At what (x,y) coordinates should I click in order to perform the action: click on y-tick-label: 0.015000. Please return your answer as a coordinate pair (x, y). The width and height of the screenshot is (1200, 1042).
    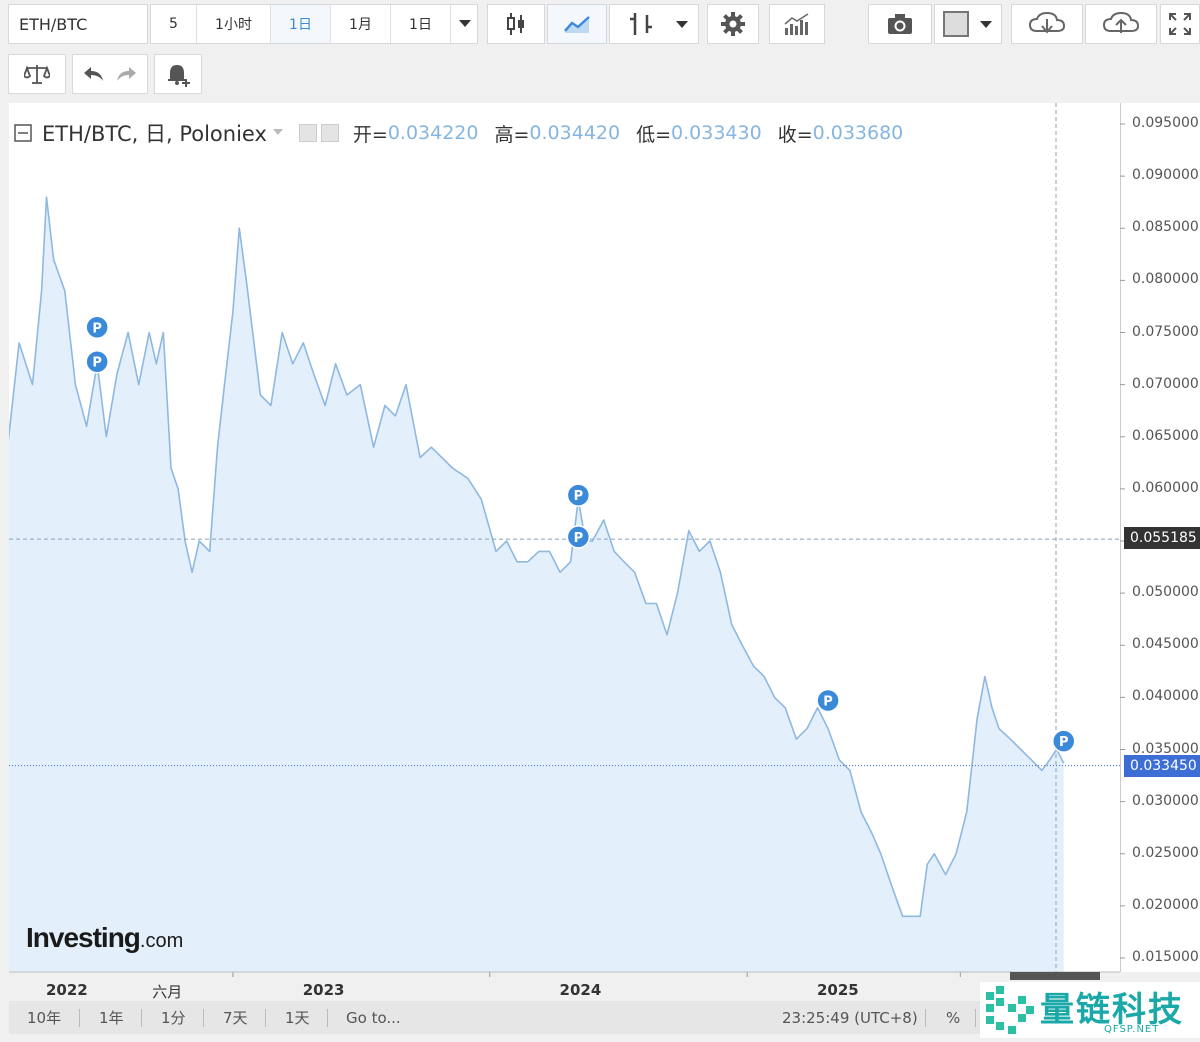
    Looking at the image, I should click on (1165, 957).